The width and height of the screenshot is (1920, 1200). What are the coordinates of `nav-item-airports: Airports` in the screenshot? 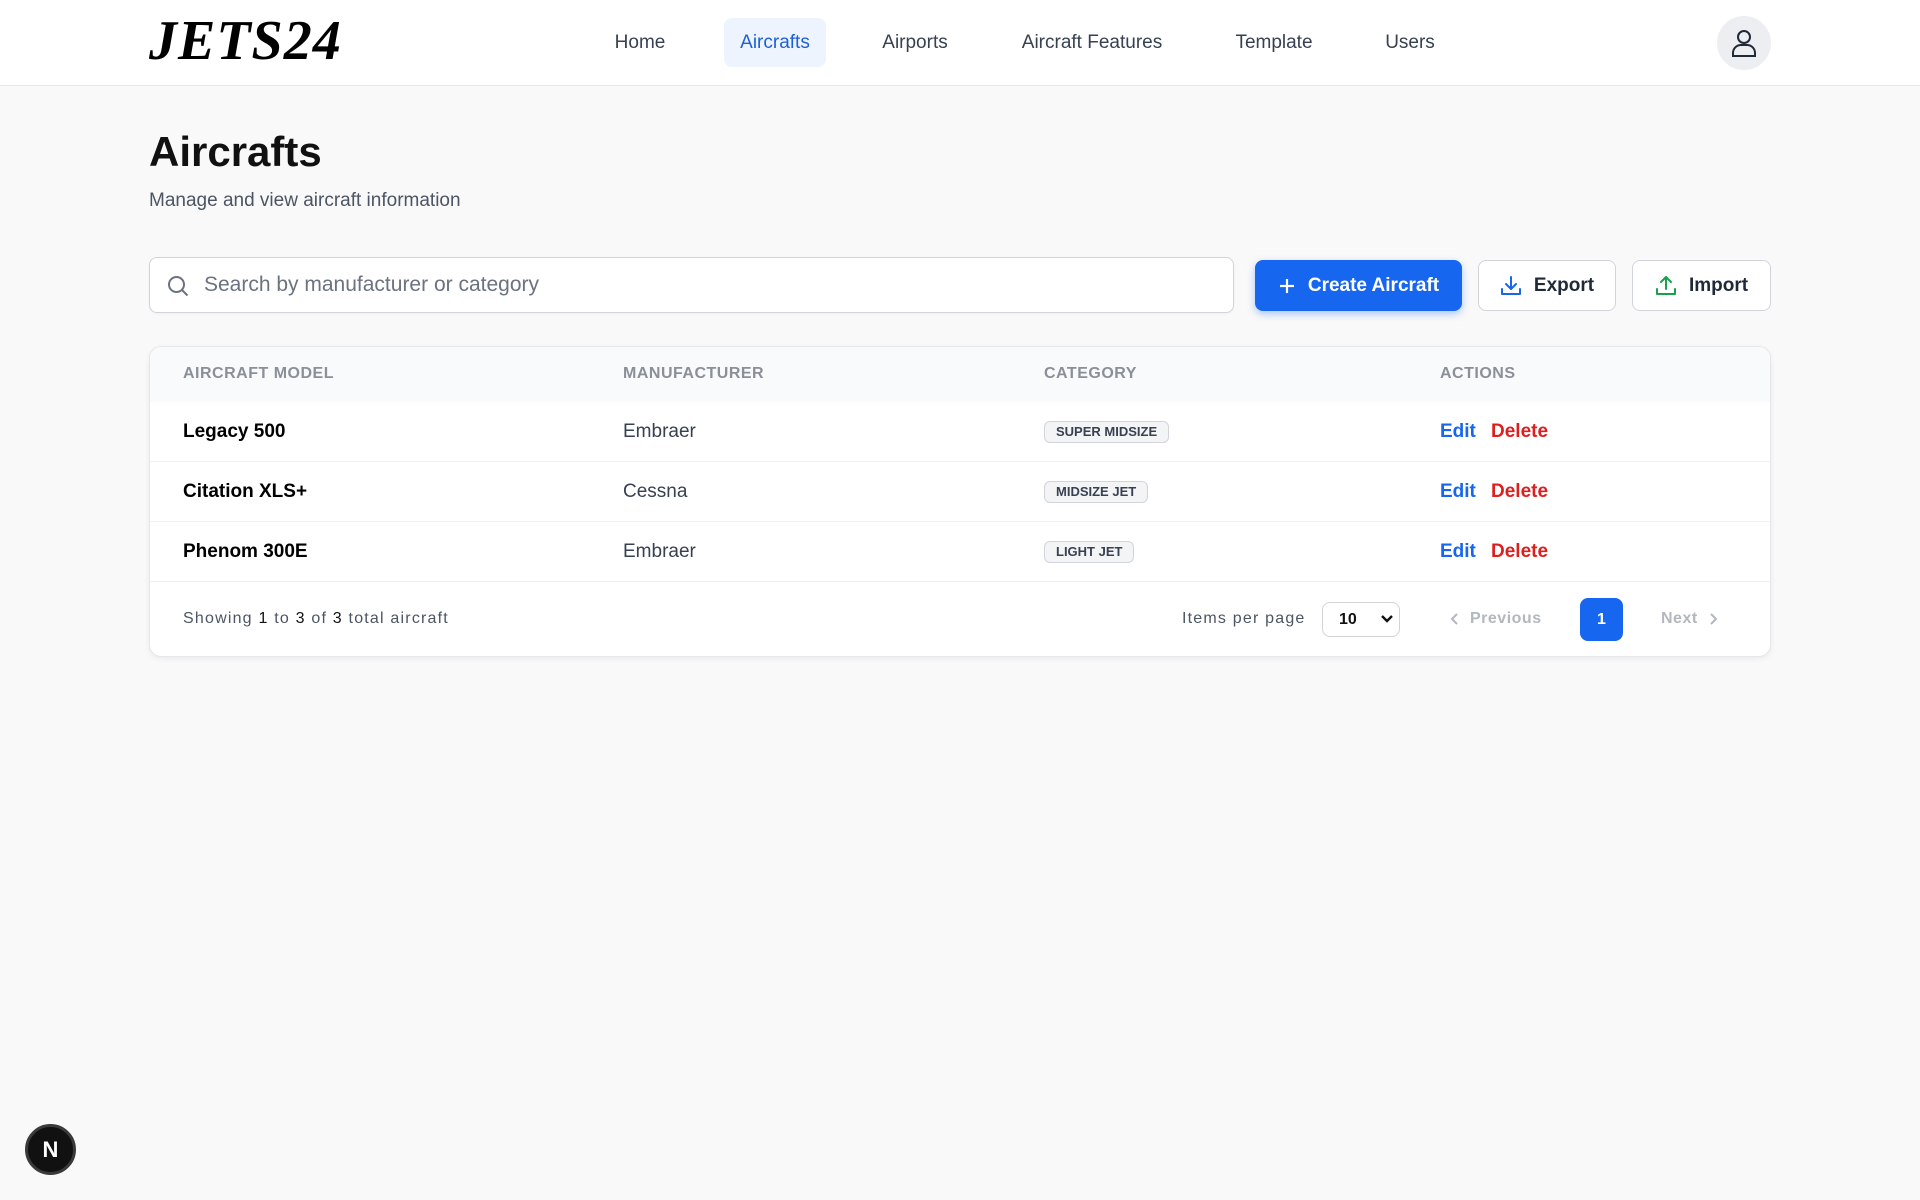 It's located at (915, 42).